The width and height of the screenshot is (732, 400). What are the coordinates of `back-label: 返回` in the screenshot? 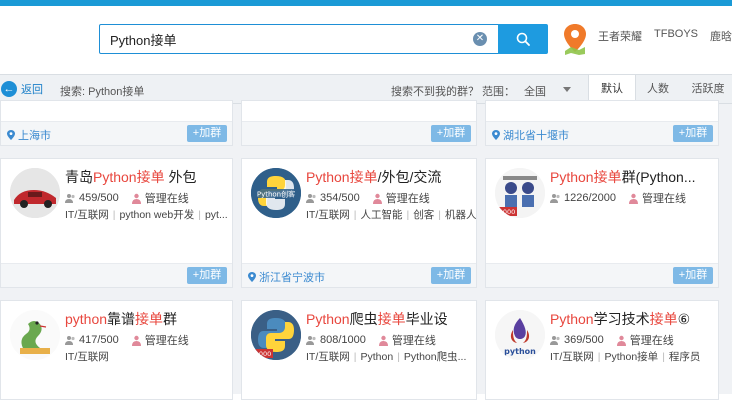 It's located at (32, 90).